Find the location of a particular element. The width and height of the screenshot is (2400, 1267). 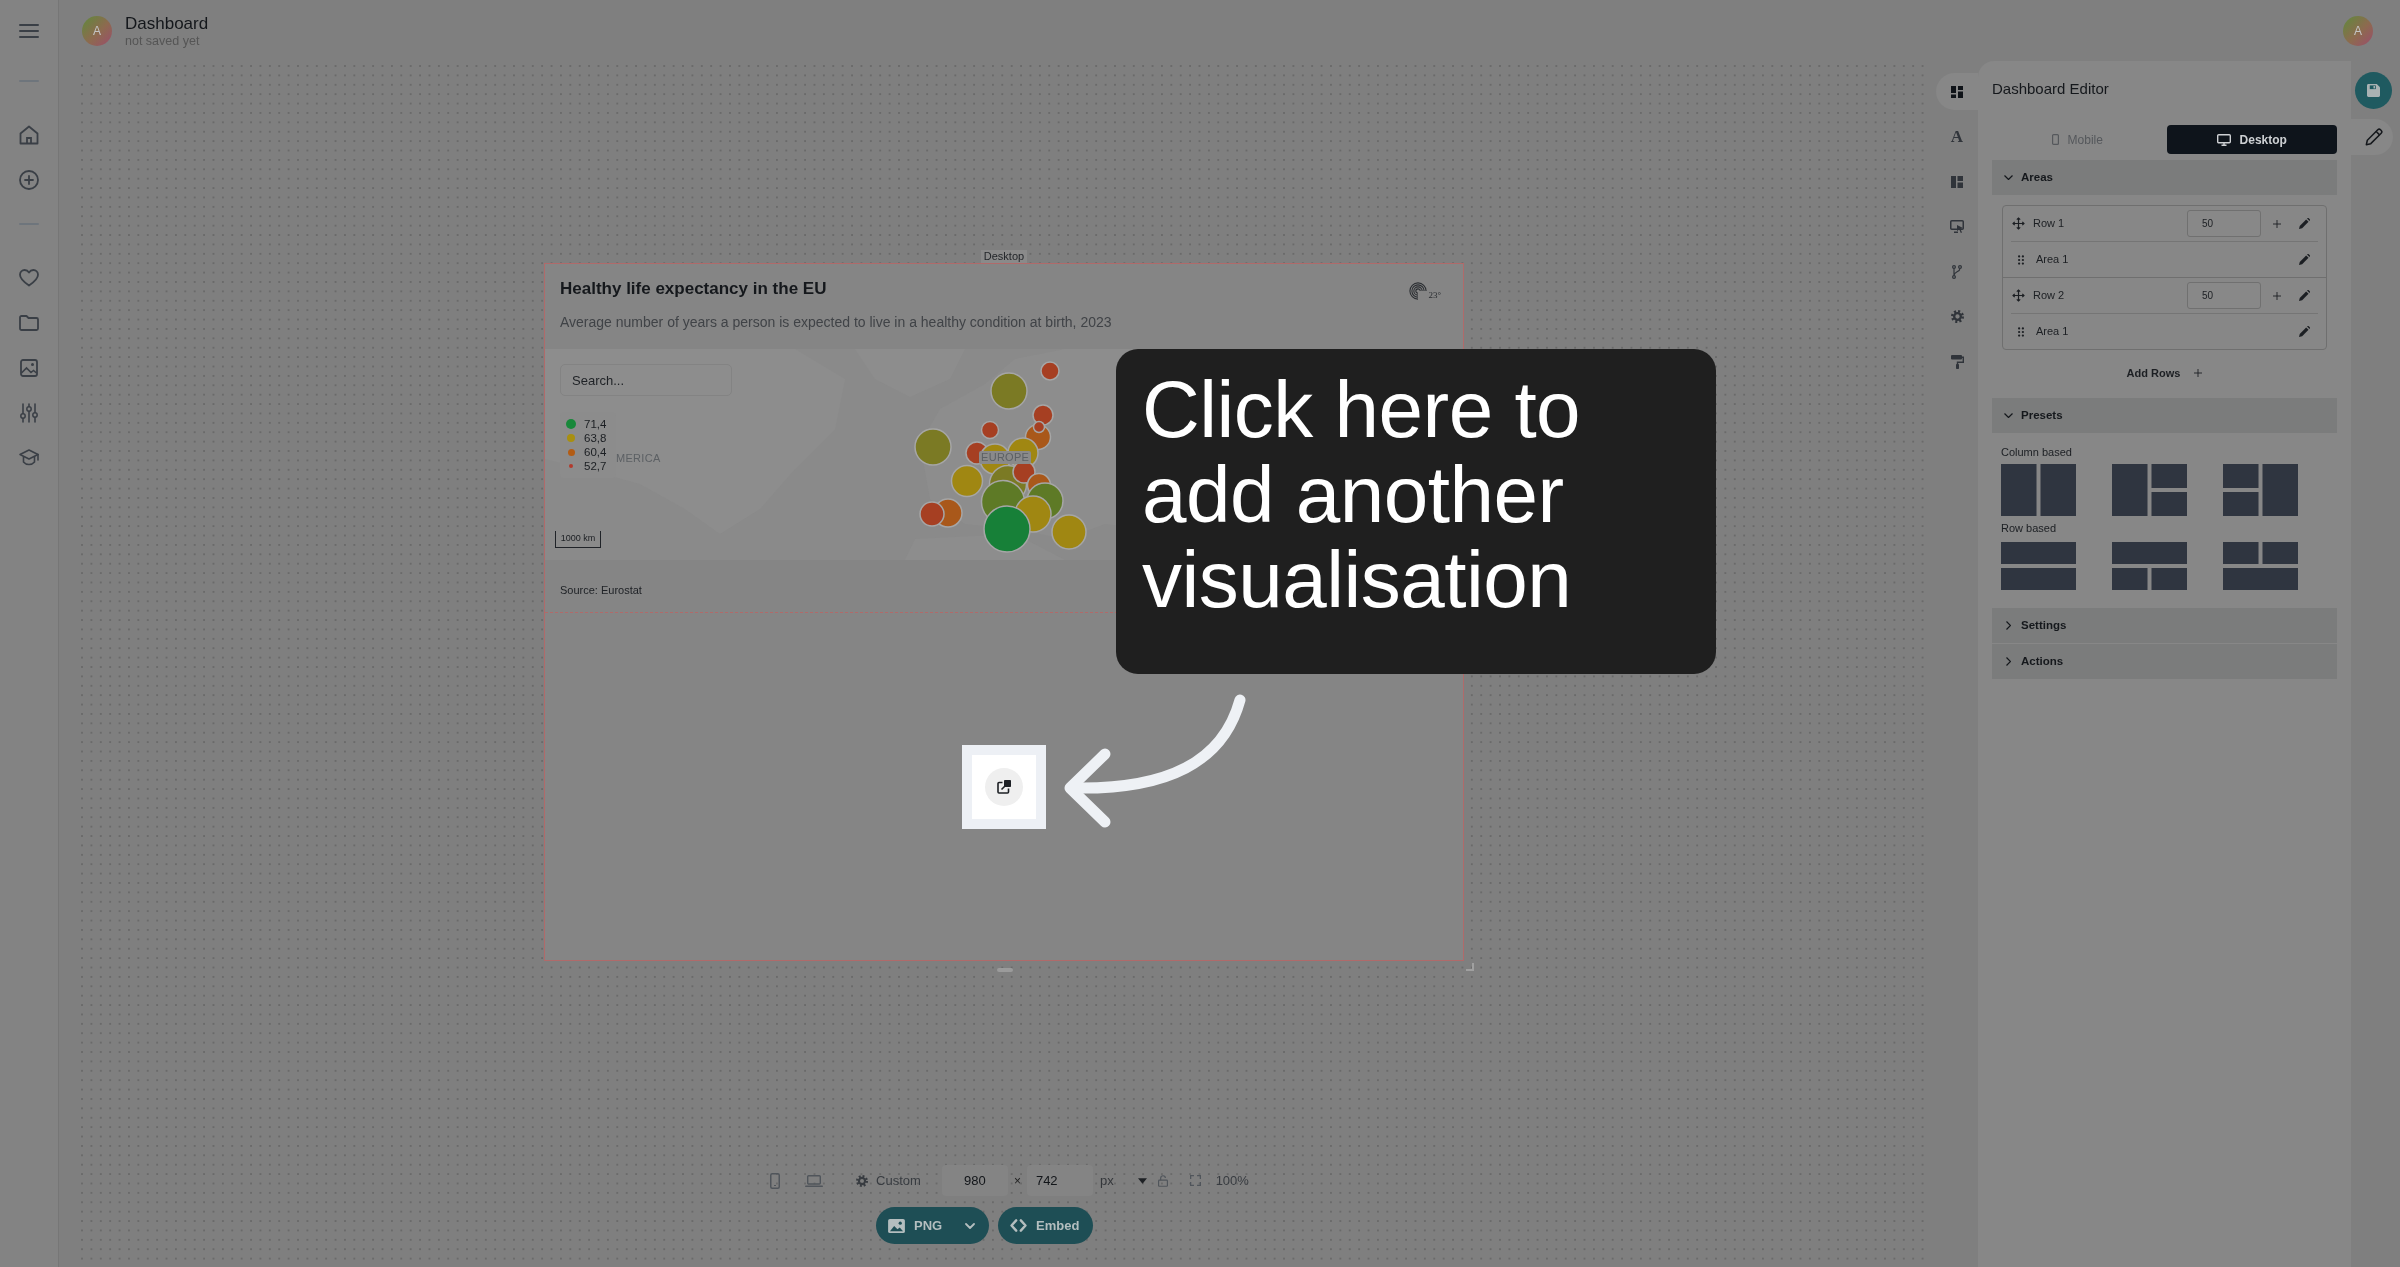

home-icon is located at coordinates (29, 134).